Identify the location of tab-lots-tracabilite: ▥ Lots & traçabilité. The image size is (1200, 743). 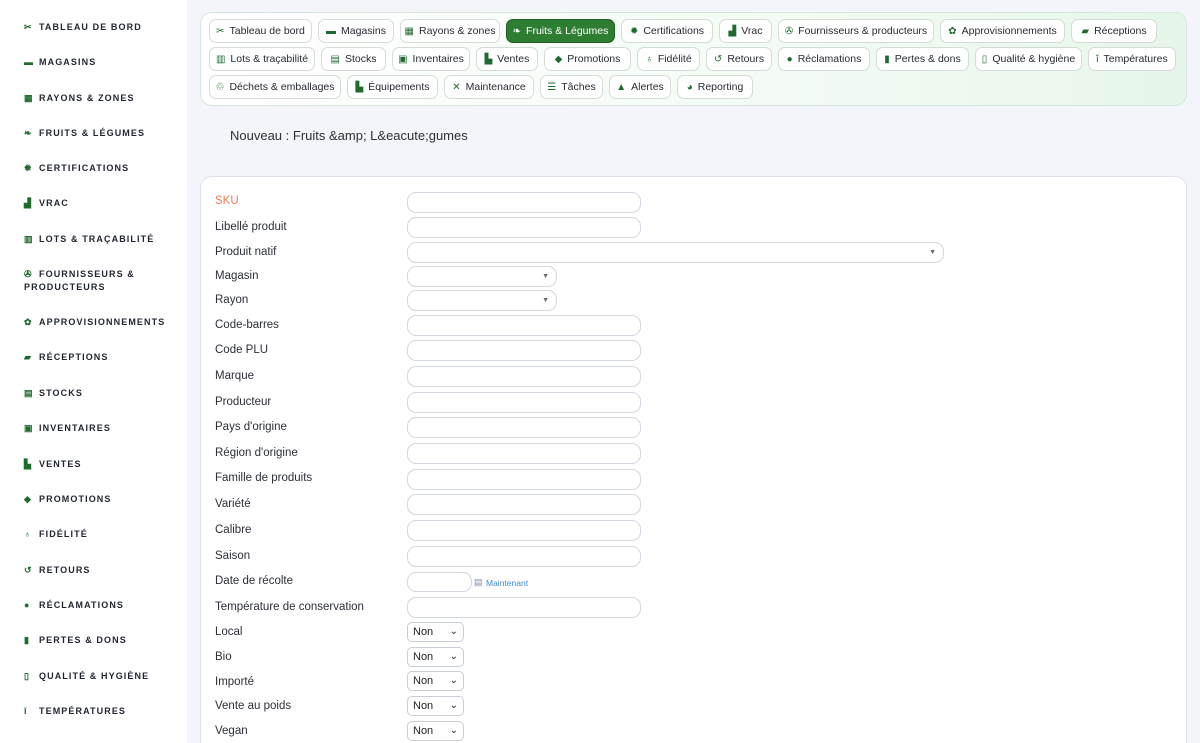
(262, 59).